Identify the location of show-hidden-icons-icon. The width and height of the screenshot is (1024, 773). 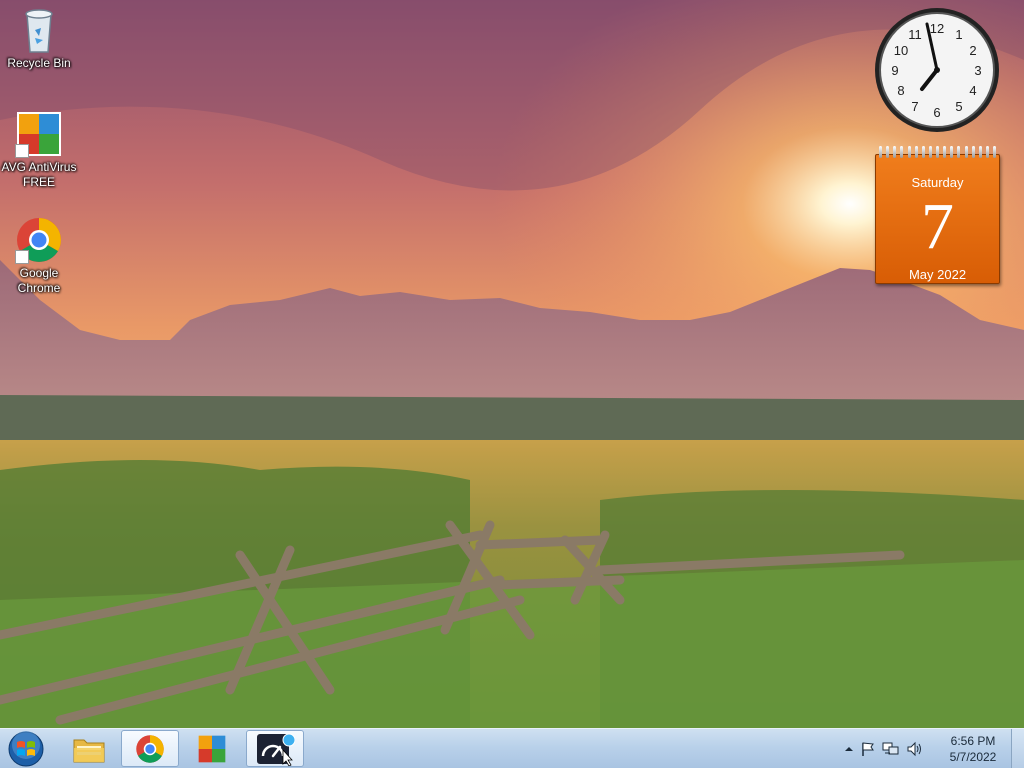
(849, 749).